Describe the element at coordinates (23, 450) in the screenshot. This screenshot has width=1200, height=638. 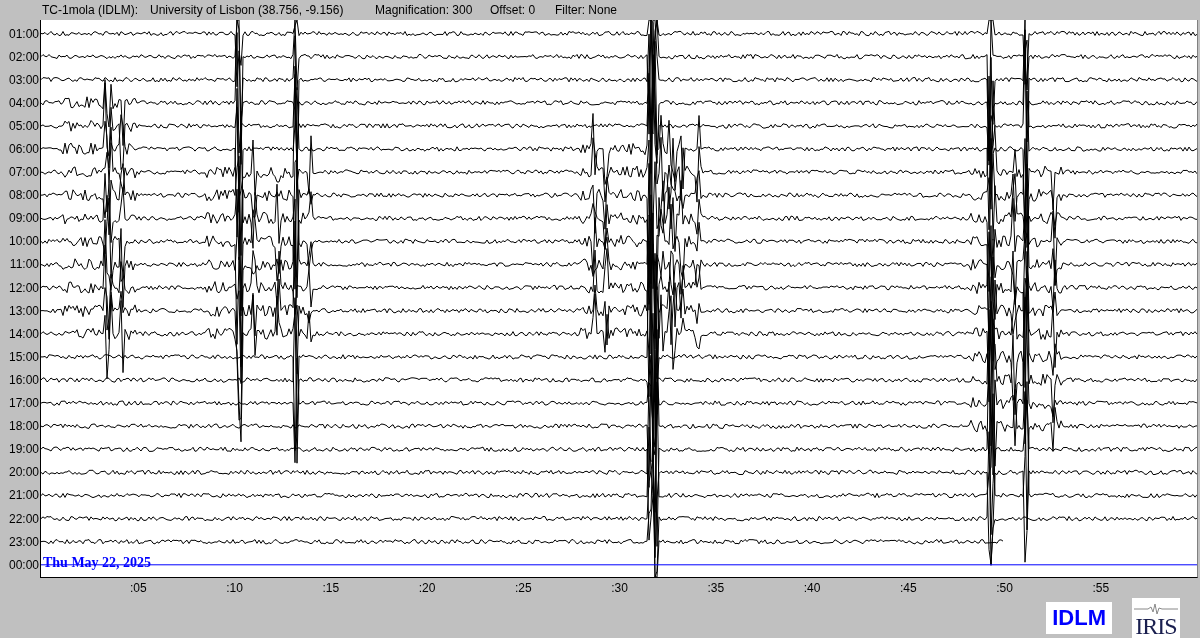
I see `hour-label: 19:00` at that location.